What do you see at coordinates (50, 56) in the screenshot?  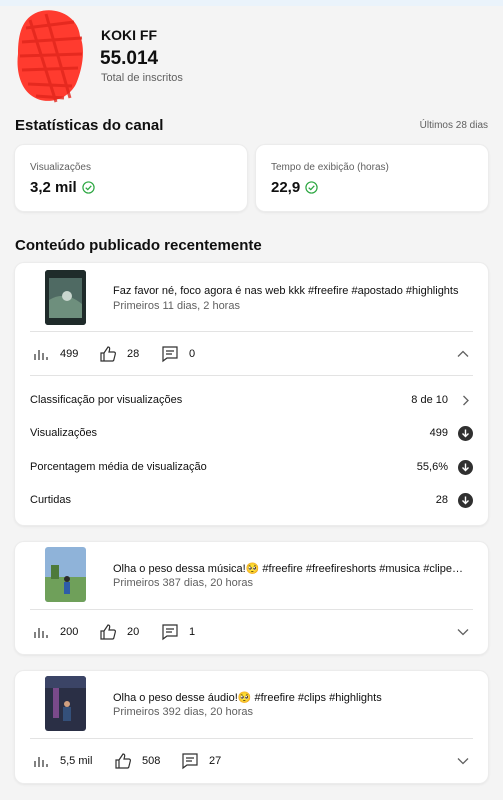 I see `channel-avatar-redacted` at bounding box center [50, 56].